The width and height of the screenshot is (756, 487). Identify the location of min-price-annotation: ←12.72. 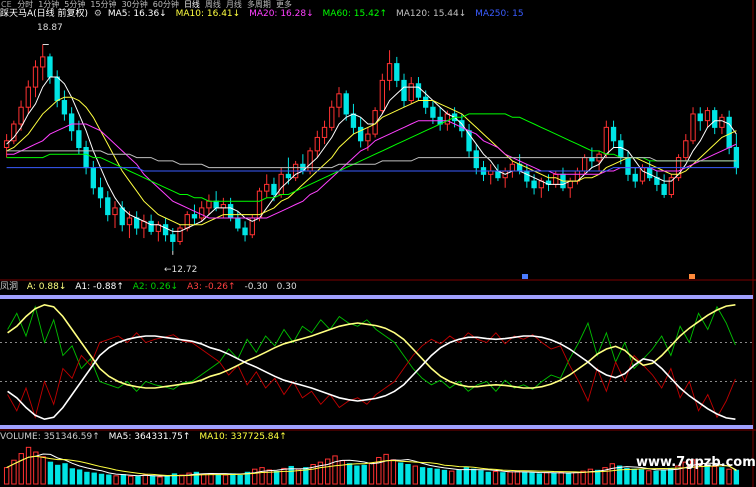
(180, 270).